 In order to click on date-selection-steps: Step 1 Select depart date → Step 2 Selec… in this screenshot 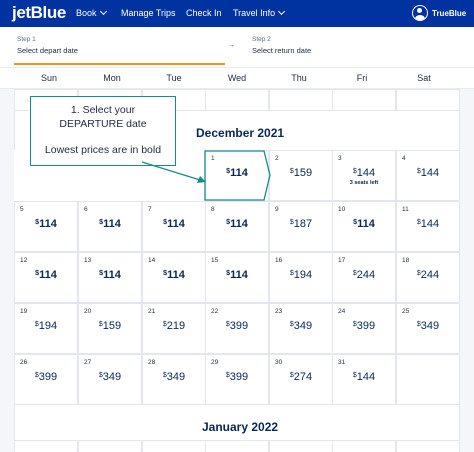, I will do `click(237, 47)`.